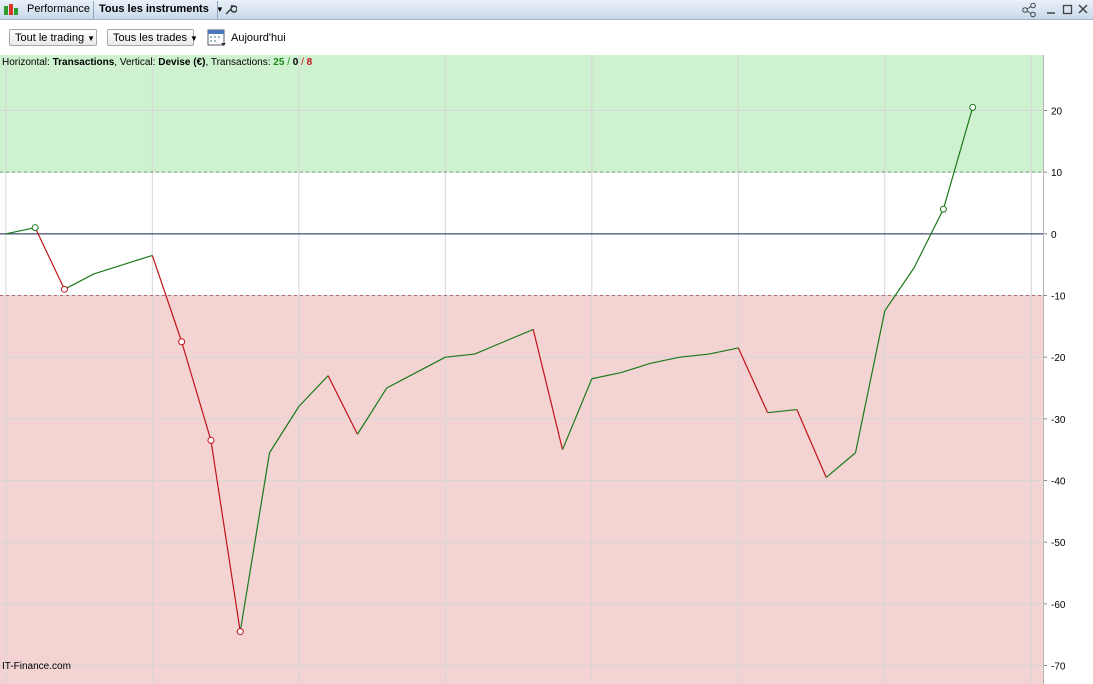 This screenshot has width=1093, height=684. I want to click on share-icon, so click(1030, 10).